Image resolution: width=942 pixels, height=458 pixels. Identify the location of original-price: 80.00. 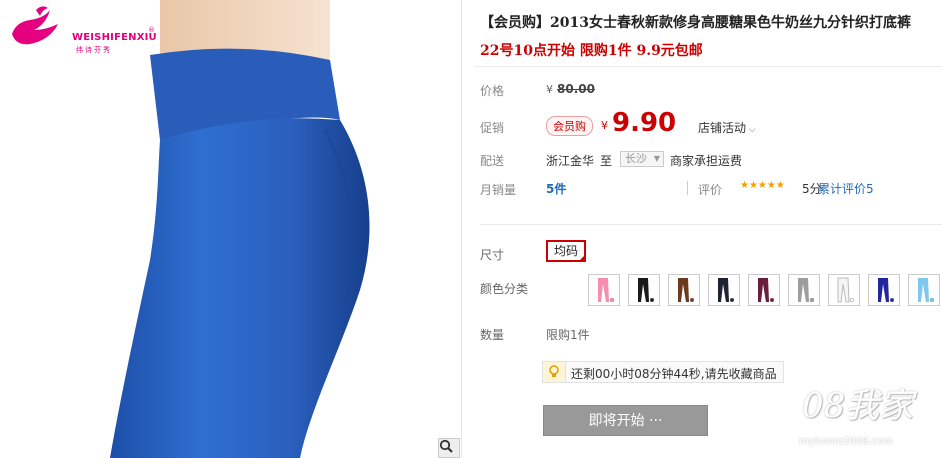
(576, 89).